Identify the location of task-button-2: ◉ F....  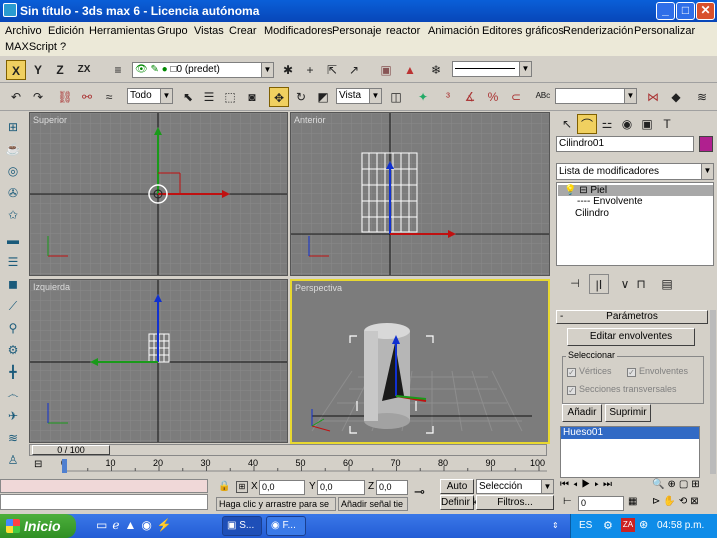
(286, 526).